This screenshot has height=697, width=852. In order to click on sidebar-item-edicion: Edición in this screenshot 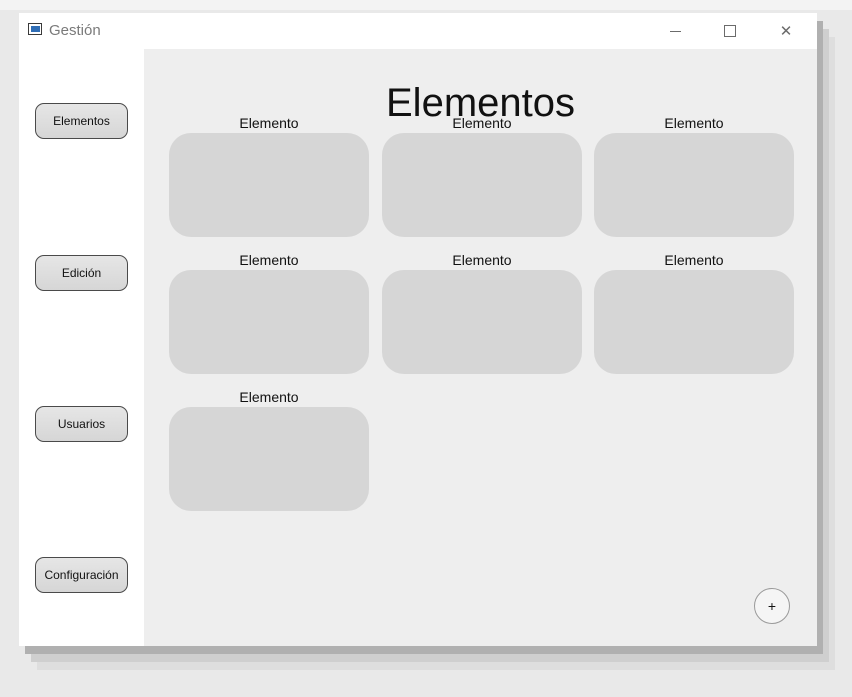, I will do `click(81, 273)`.